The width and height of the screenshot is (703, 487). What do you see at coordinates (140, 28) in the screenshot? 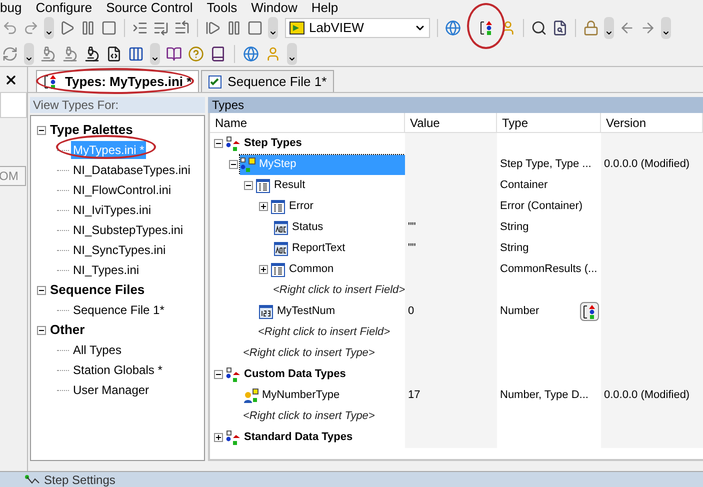
I see `list-indent-icon` at bounding box center [140, 28].